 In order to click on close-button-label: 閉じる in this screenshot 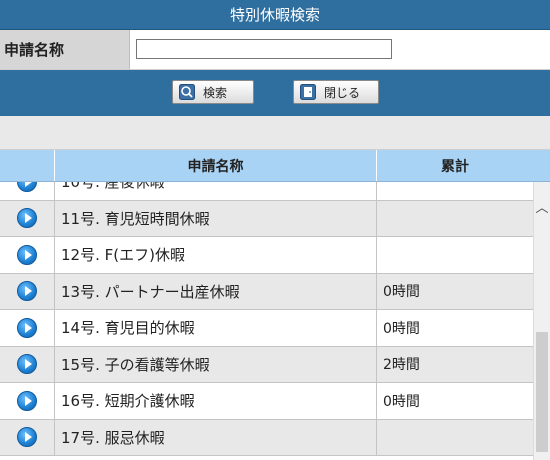, I will do `click(342, 92)`.